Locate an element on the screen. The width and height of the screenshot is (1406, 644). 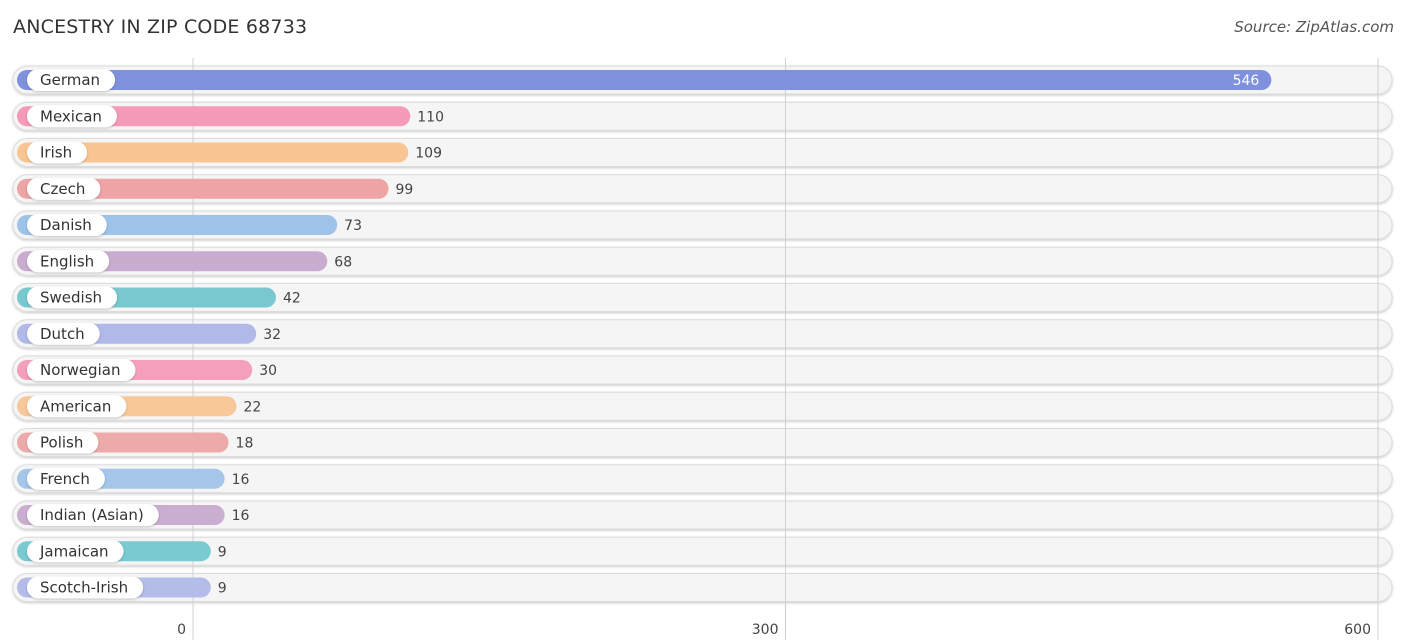
category-label: Czech is located at coordinates (62, 189).